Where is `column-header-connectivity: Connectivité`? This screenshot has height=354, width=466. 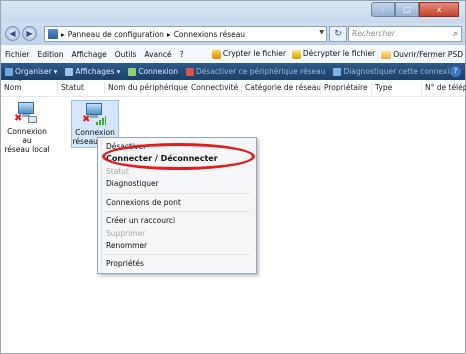
column-header-connectivity: Connectivité is located at coordinates (214, 87).